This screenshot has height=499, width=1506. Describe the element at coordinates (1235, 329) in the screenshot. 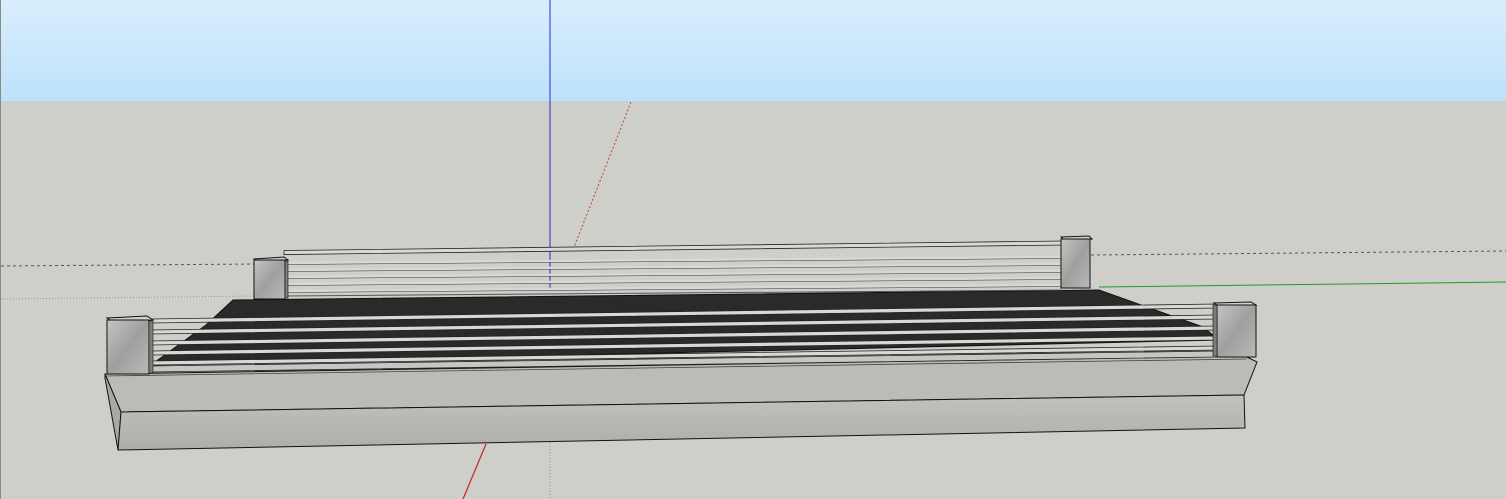

I see `front-post-right` at that location.